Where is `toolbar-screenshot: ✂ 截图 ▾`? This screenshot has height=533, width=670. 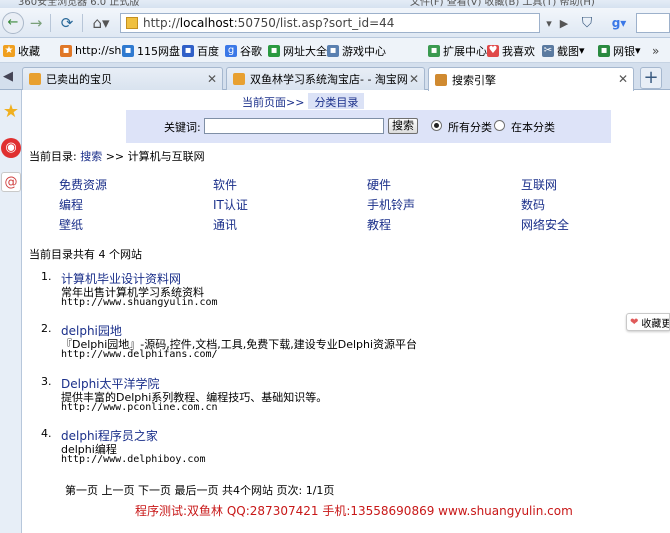
toolbar-screenshot: ✂ 截图 ▾ is located at coordinates (563, 50).